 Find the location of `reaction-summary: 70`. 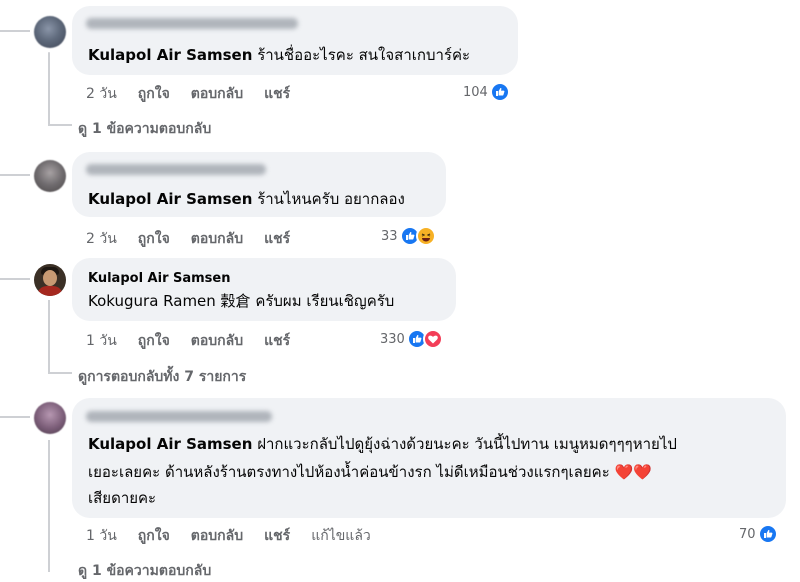

reaction-summary: 70 is located at coordinates (758, 534).